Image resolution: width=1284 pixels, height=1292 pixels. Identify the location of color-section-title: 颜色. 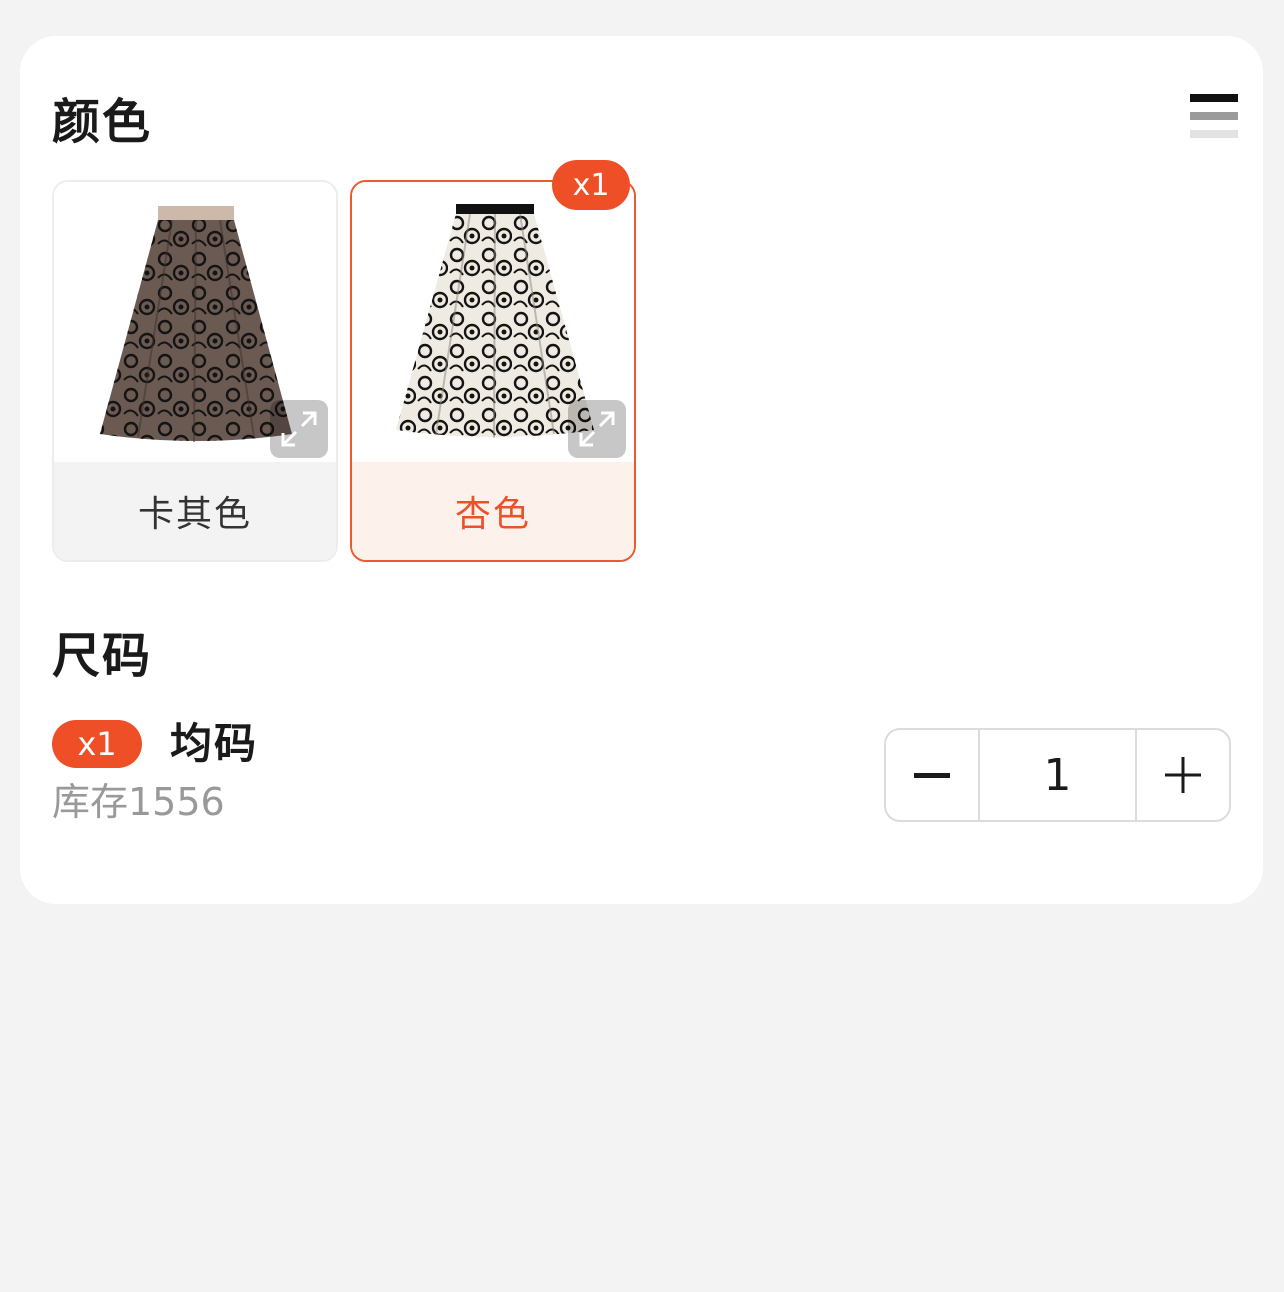
(102, 122).